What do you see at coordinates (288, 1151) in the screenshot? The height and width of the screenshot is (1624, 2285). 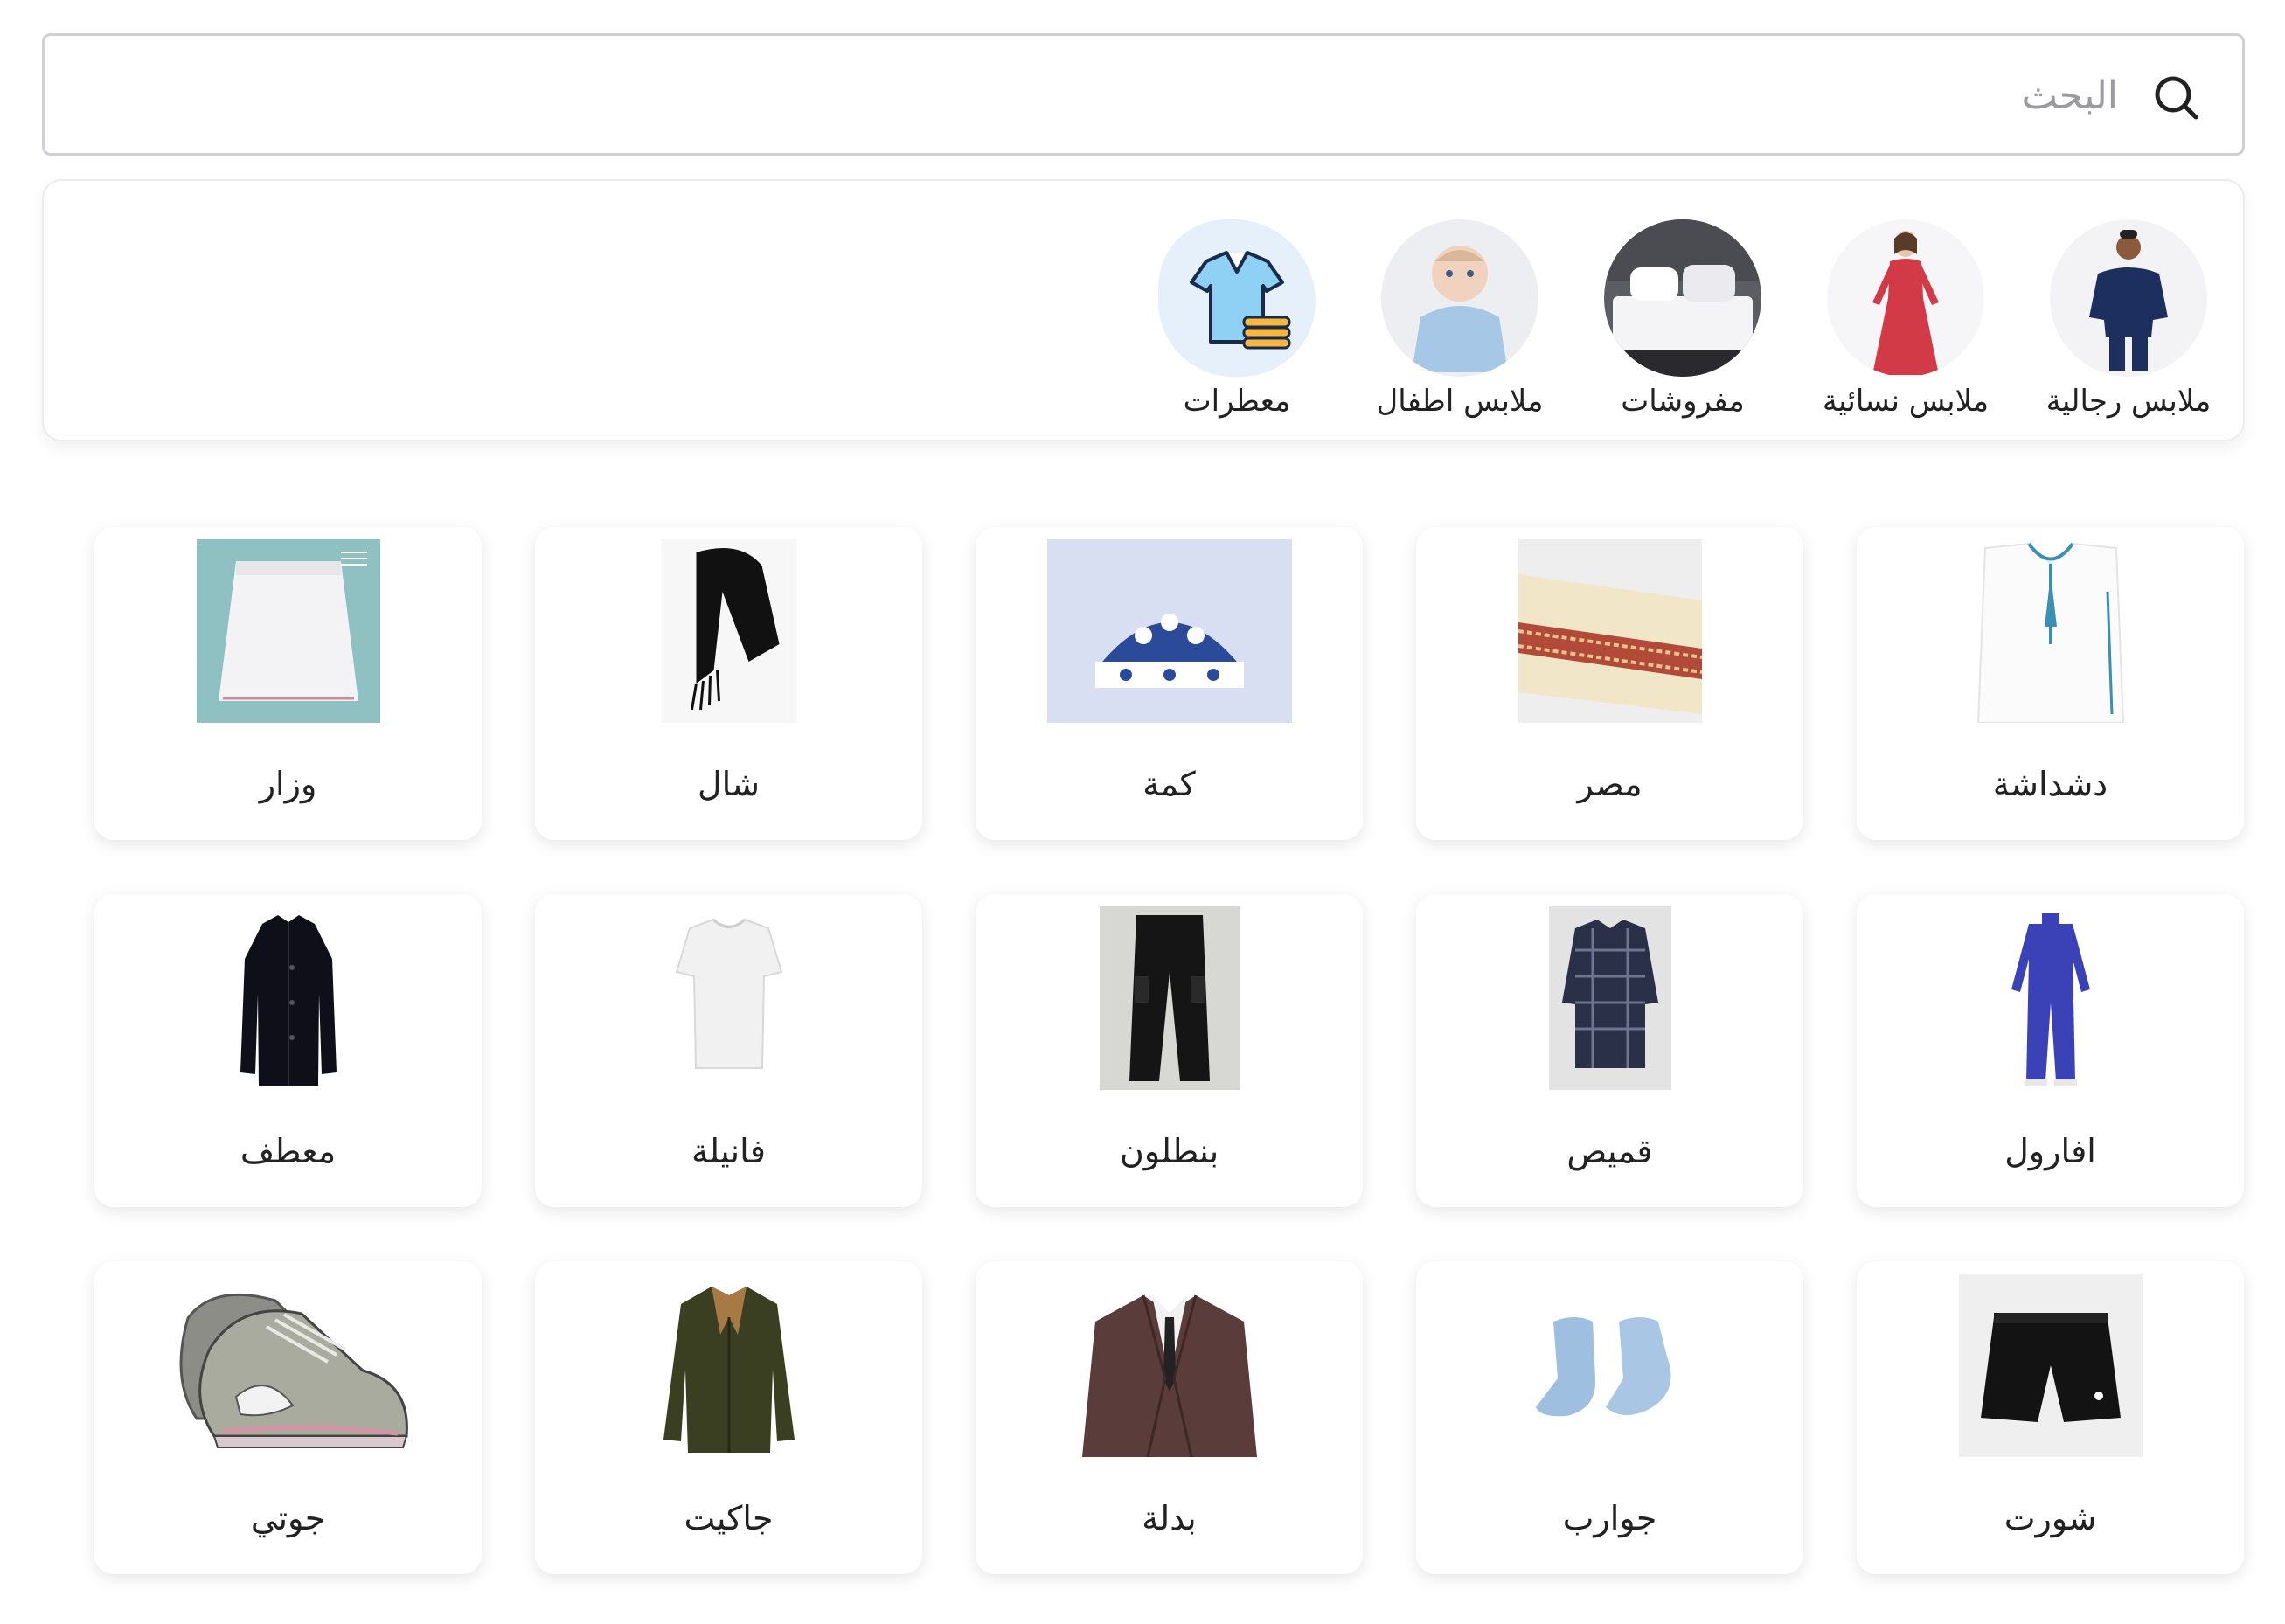 I see `product-label: معطف` at bounding box center [288, 1151].